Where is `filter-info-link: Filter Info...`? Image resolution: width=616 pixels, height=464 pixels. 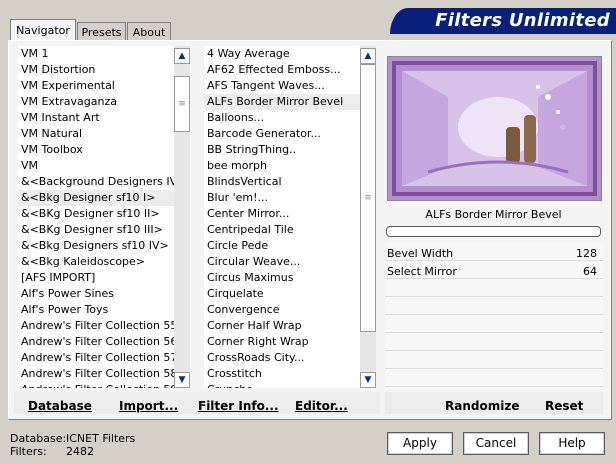
filter-info-link: Filter Info... is located at coordinates (238, 406).